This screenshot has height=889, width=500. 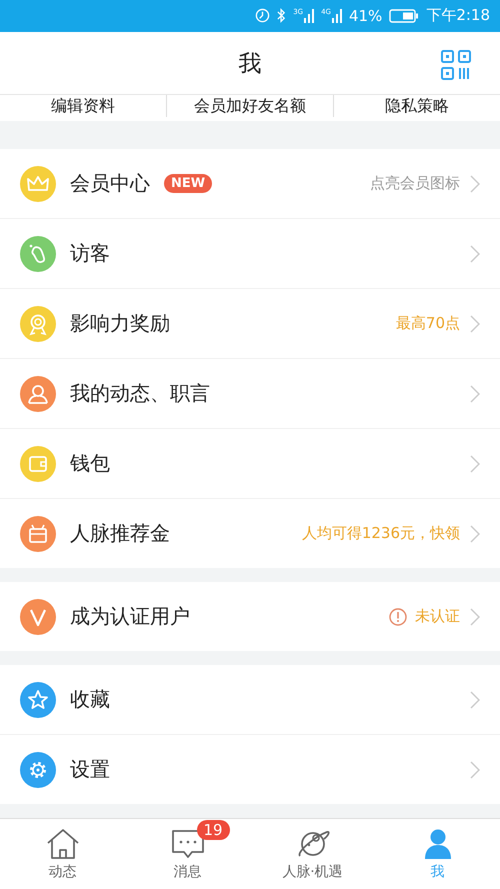 I want to click on menu-item: 成为认证用户 未认证, so click(x=250, y=617).